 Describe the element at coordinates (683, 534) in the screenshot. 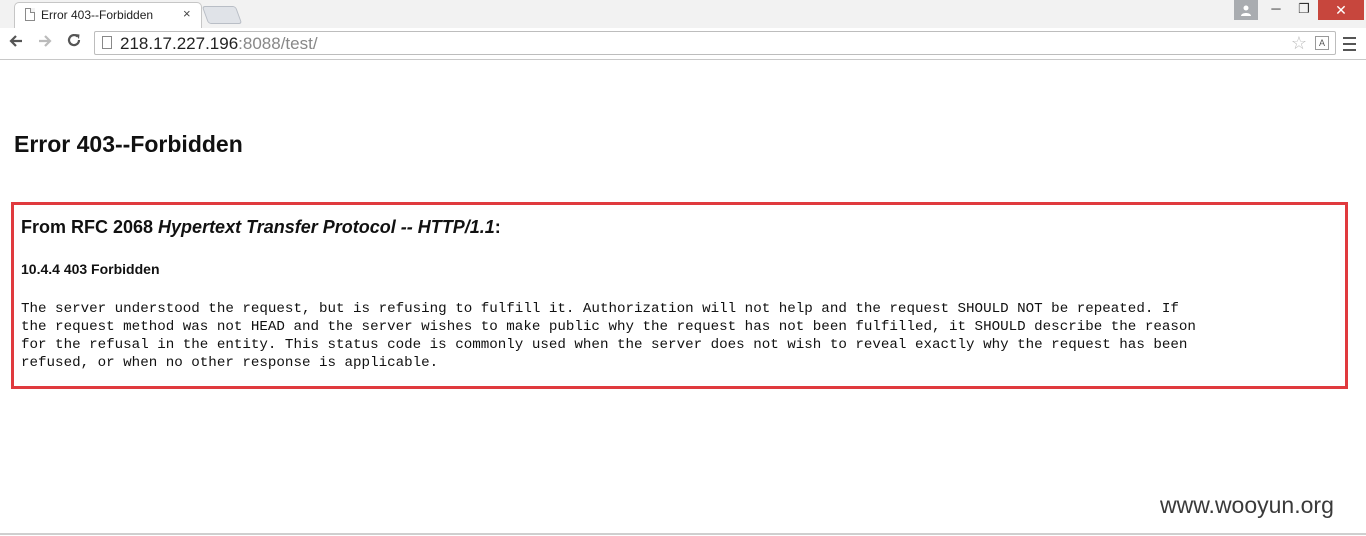

I see `bottom-divider` at that location.